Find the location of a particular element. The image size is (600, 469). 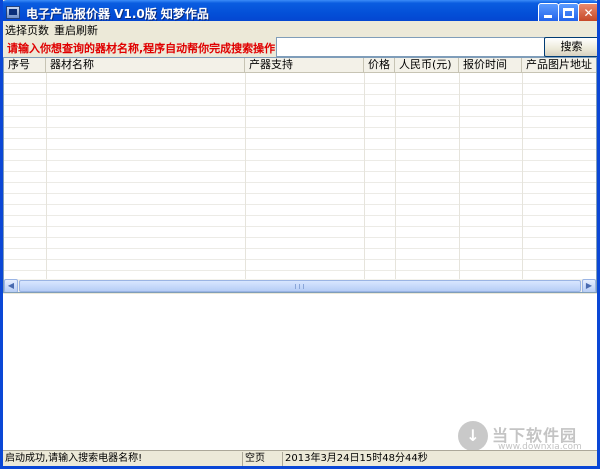

search-prompt: 请输入你想查询的器材名称,程序自动帮你完成搜索操作! is located at coordinates (144, 48).